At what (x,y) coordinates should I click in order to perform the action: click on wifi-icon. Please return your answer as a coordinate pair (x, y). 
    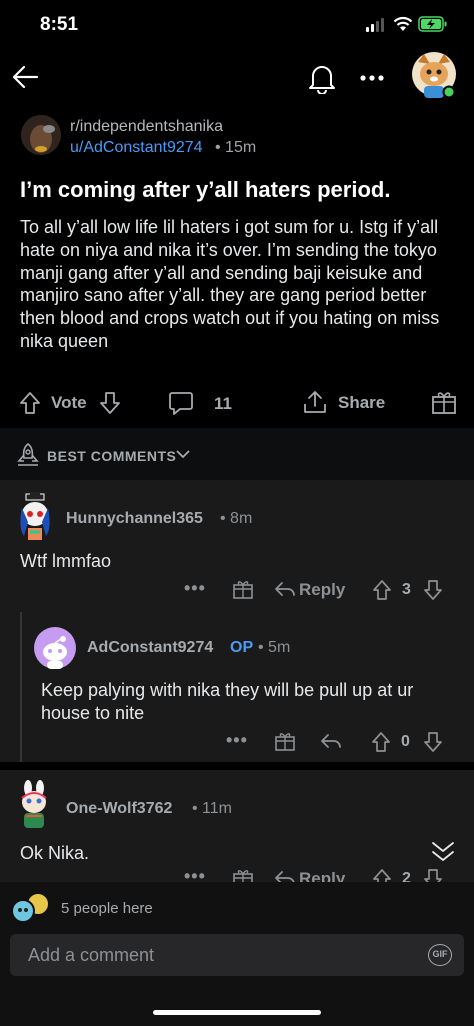
    Looking at the image, I should click on (403, 23).